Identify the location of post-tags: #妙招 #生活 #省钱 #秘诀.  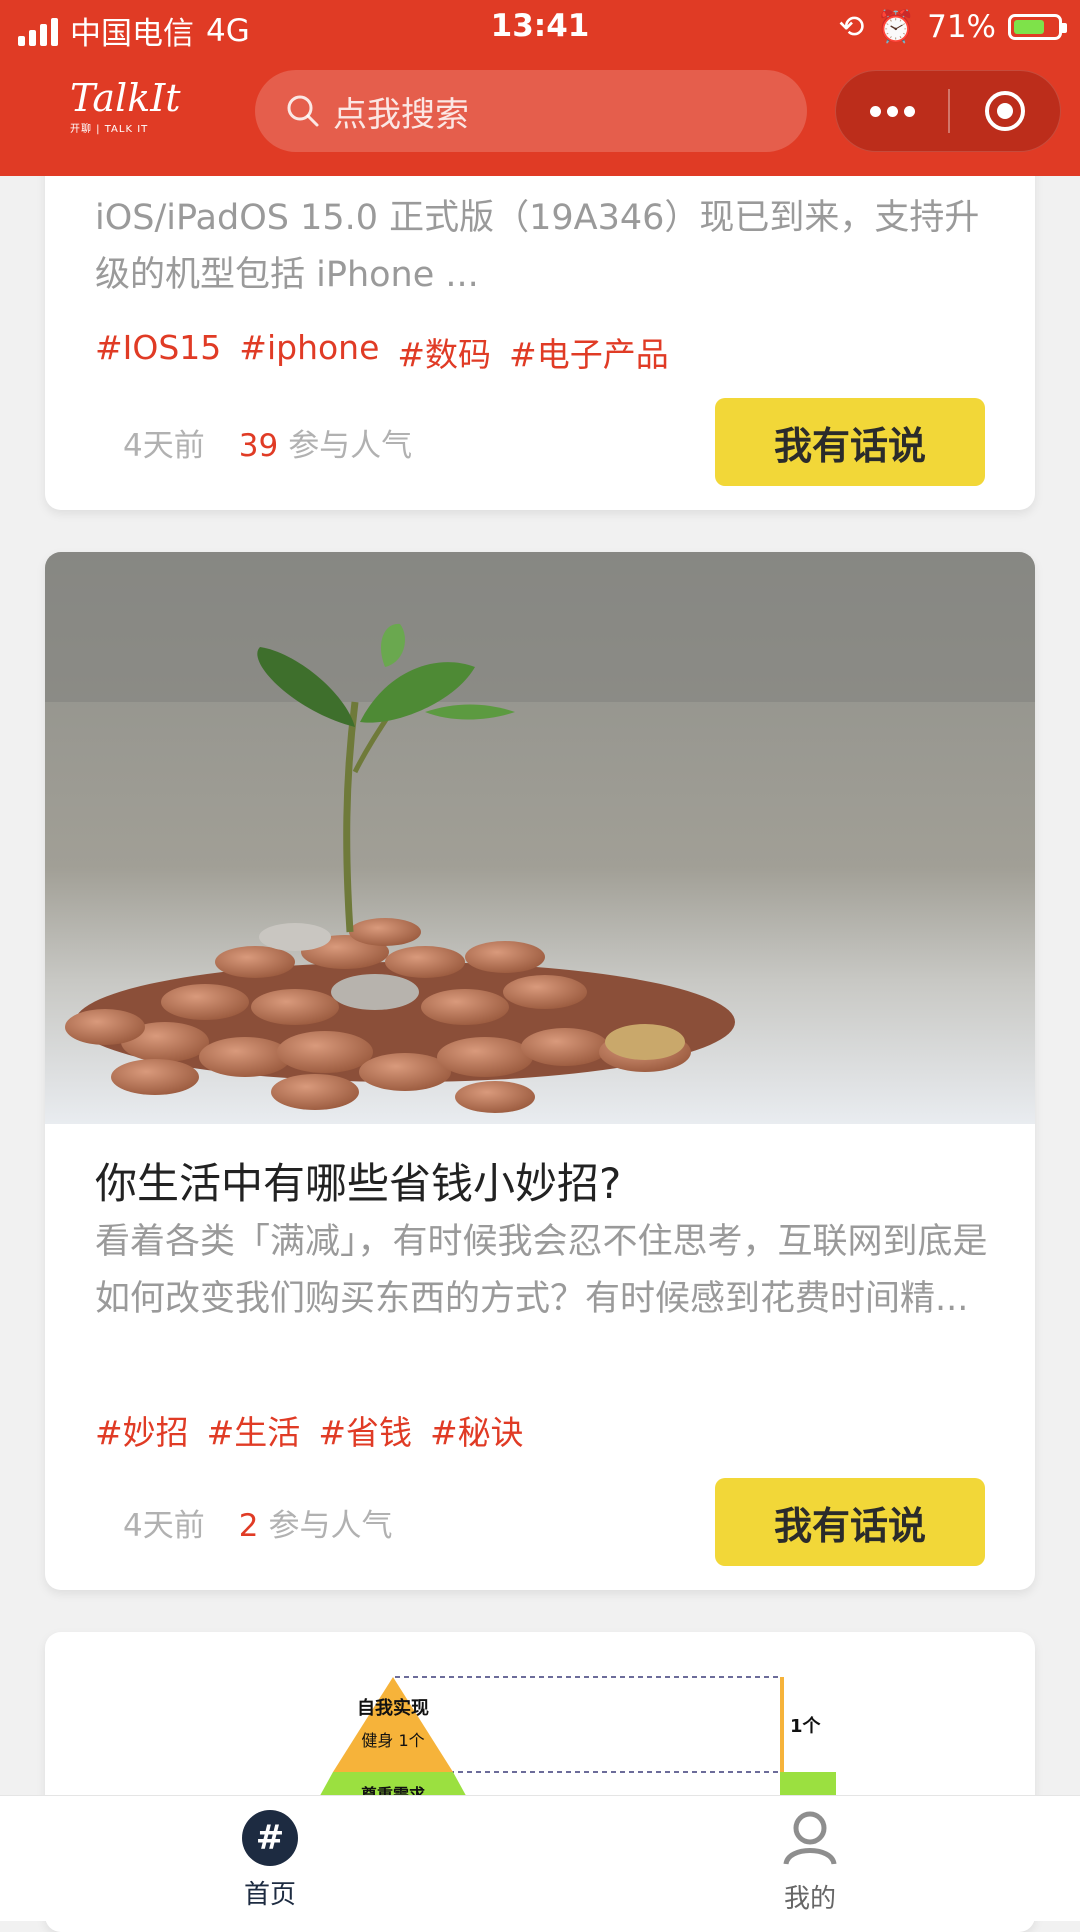
(309, 1430).